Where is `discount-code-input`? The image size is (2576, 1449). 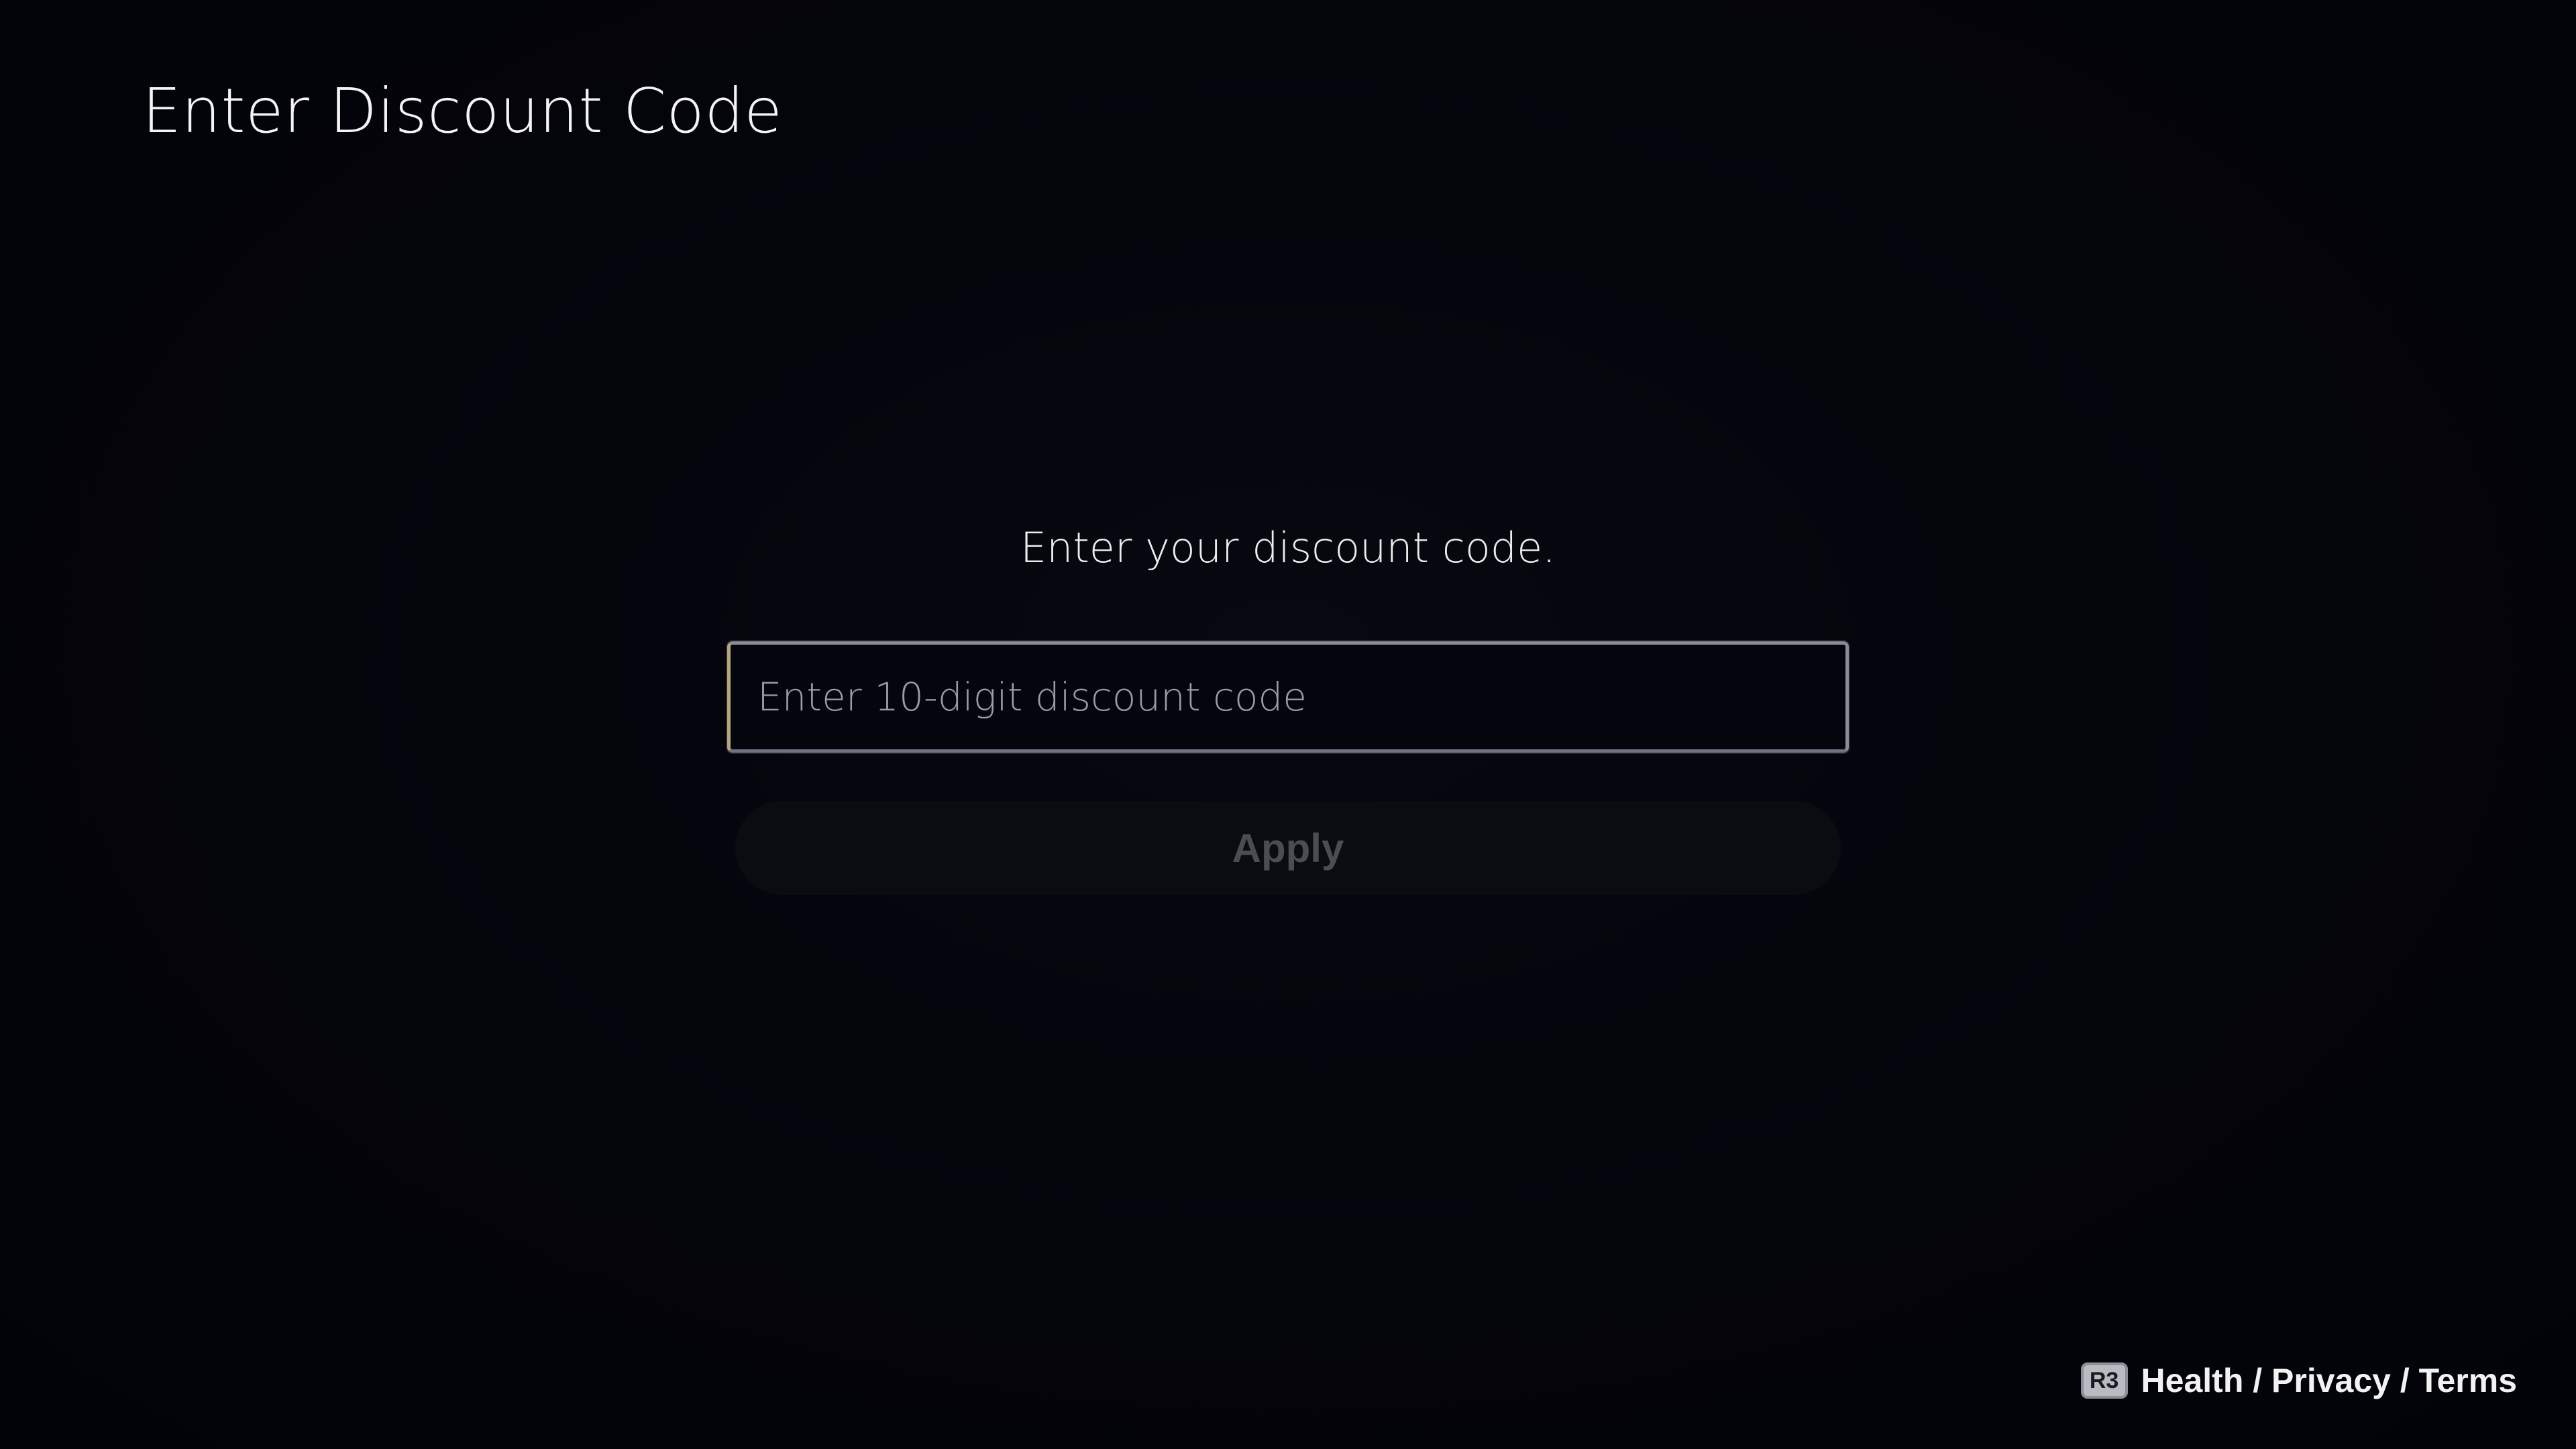 discount-code-input is located at coordinates (1288, 697).